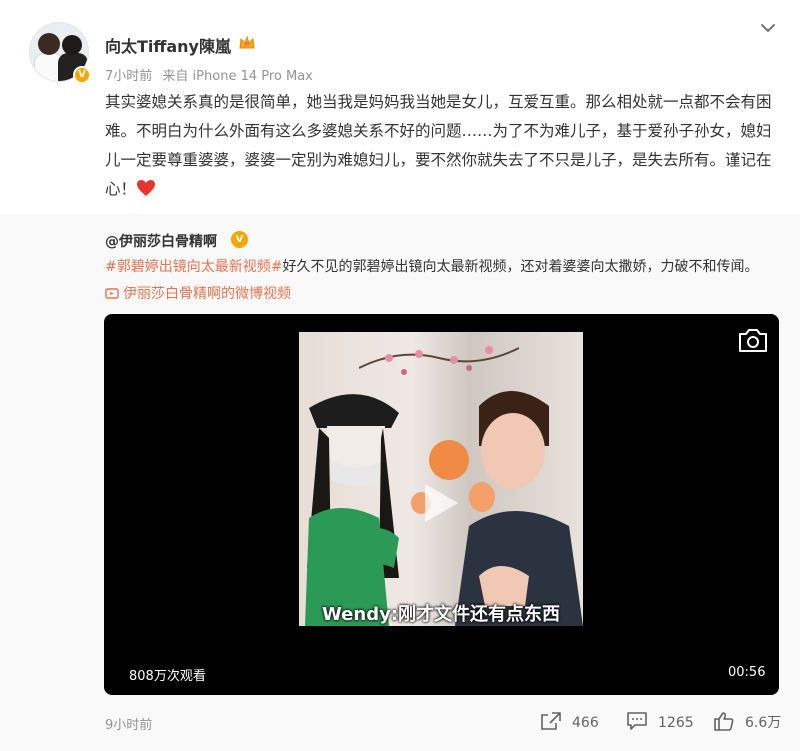 The image size is (800, 751). Describe the element at coordinates (747, 672) in the screenshot. I see `video-duration: 00:56` at that location.